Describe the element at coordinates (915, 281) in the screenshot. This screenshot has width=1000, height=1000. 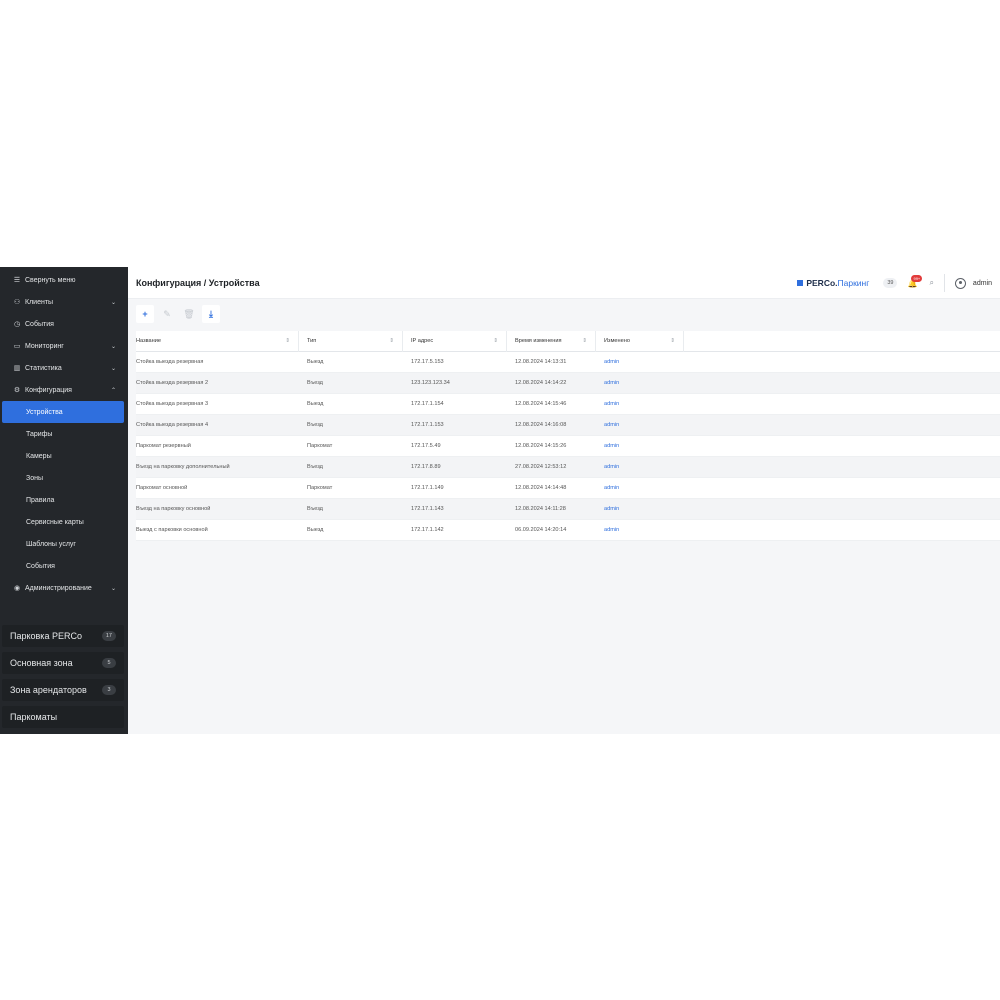
I see `bell-icon: 🔔 99+` at that location.